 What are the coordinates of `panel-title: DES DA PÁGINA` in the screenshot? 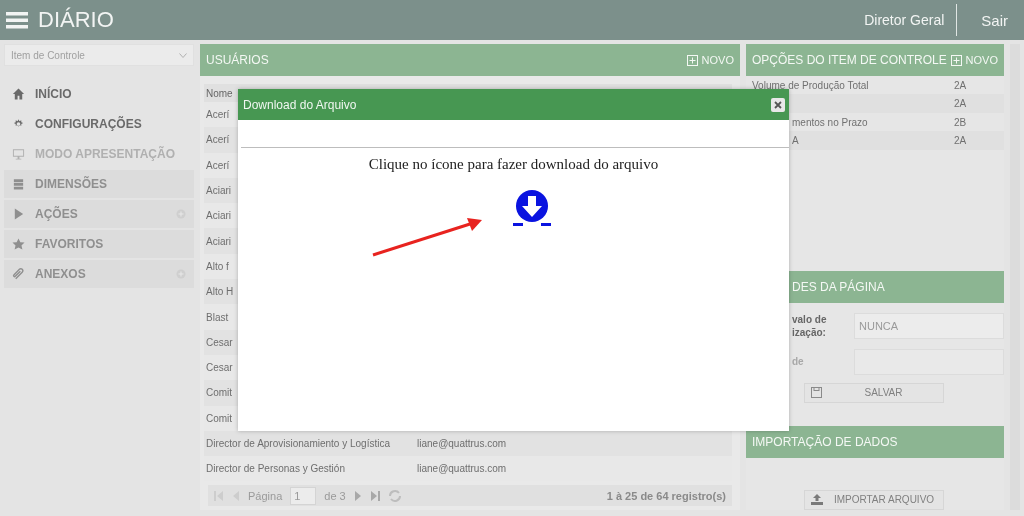 It's located at (838, 286).